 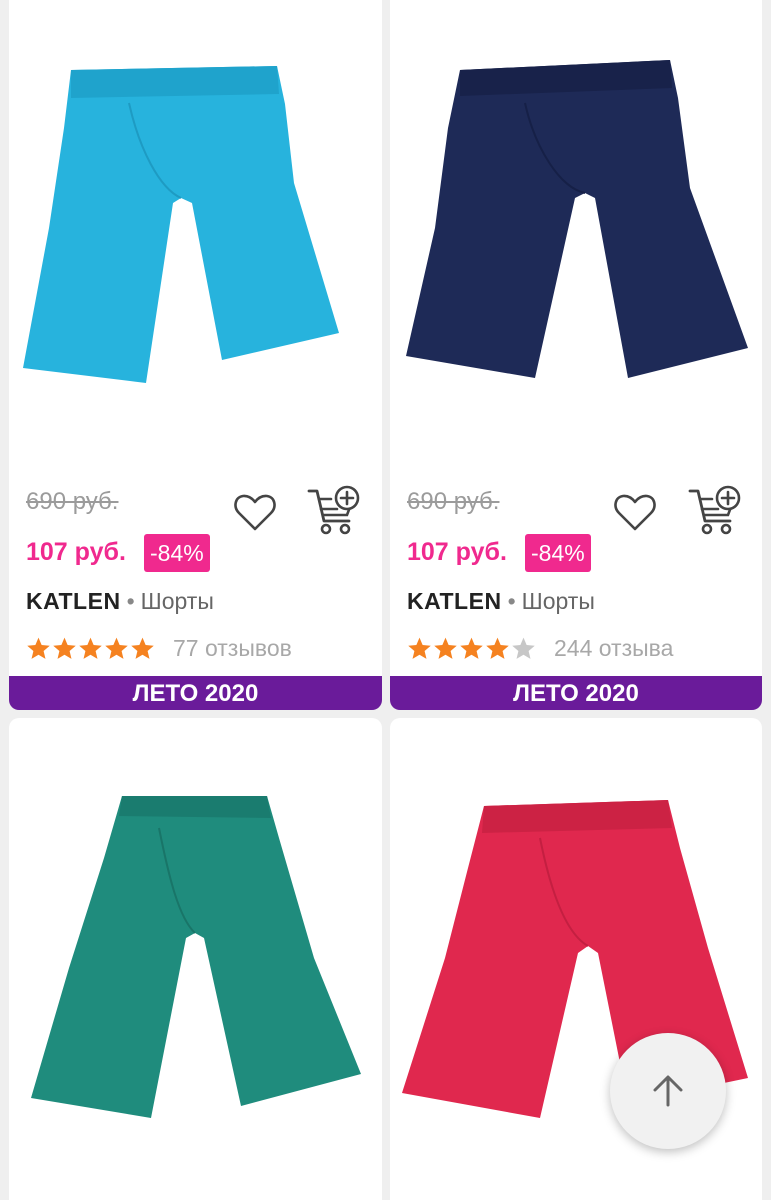 I want to click on rating: 77 отзывов, so click(x=159, y=648).